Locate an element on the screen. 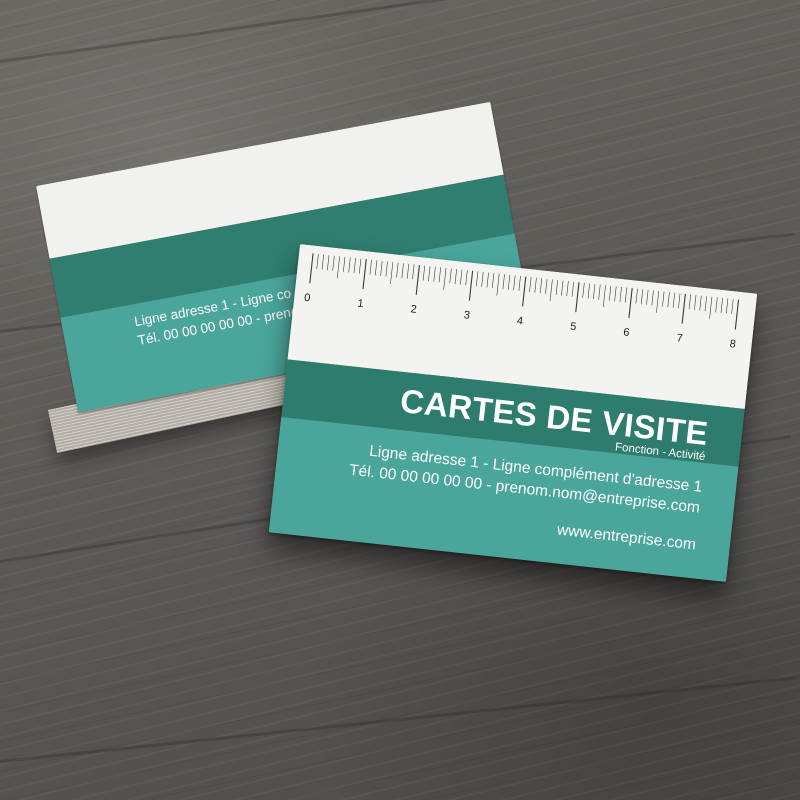 This screenshot has height=800, width=800. ruler-number: 6 is located at coordinates (626, 332).